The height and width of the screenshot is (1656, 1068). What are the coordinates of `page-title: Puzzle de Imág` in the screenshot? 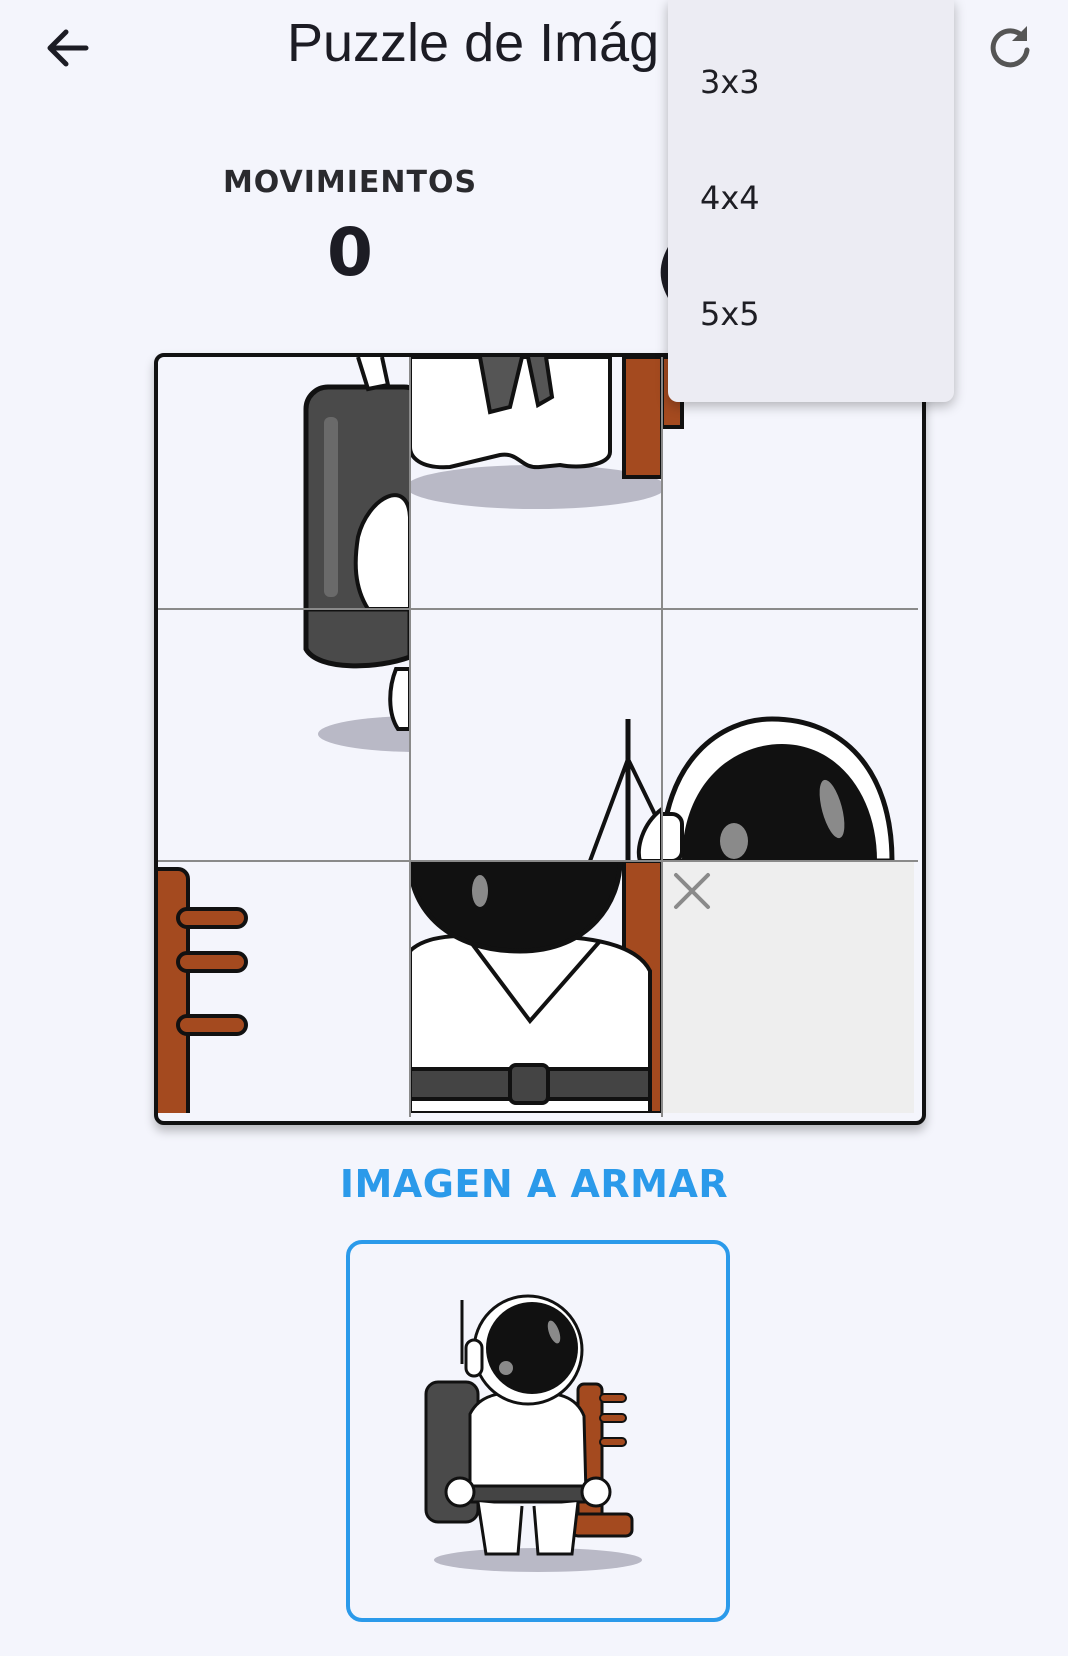 It's located at (473, 43).